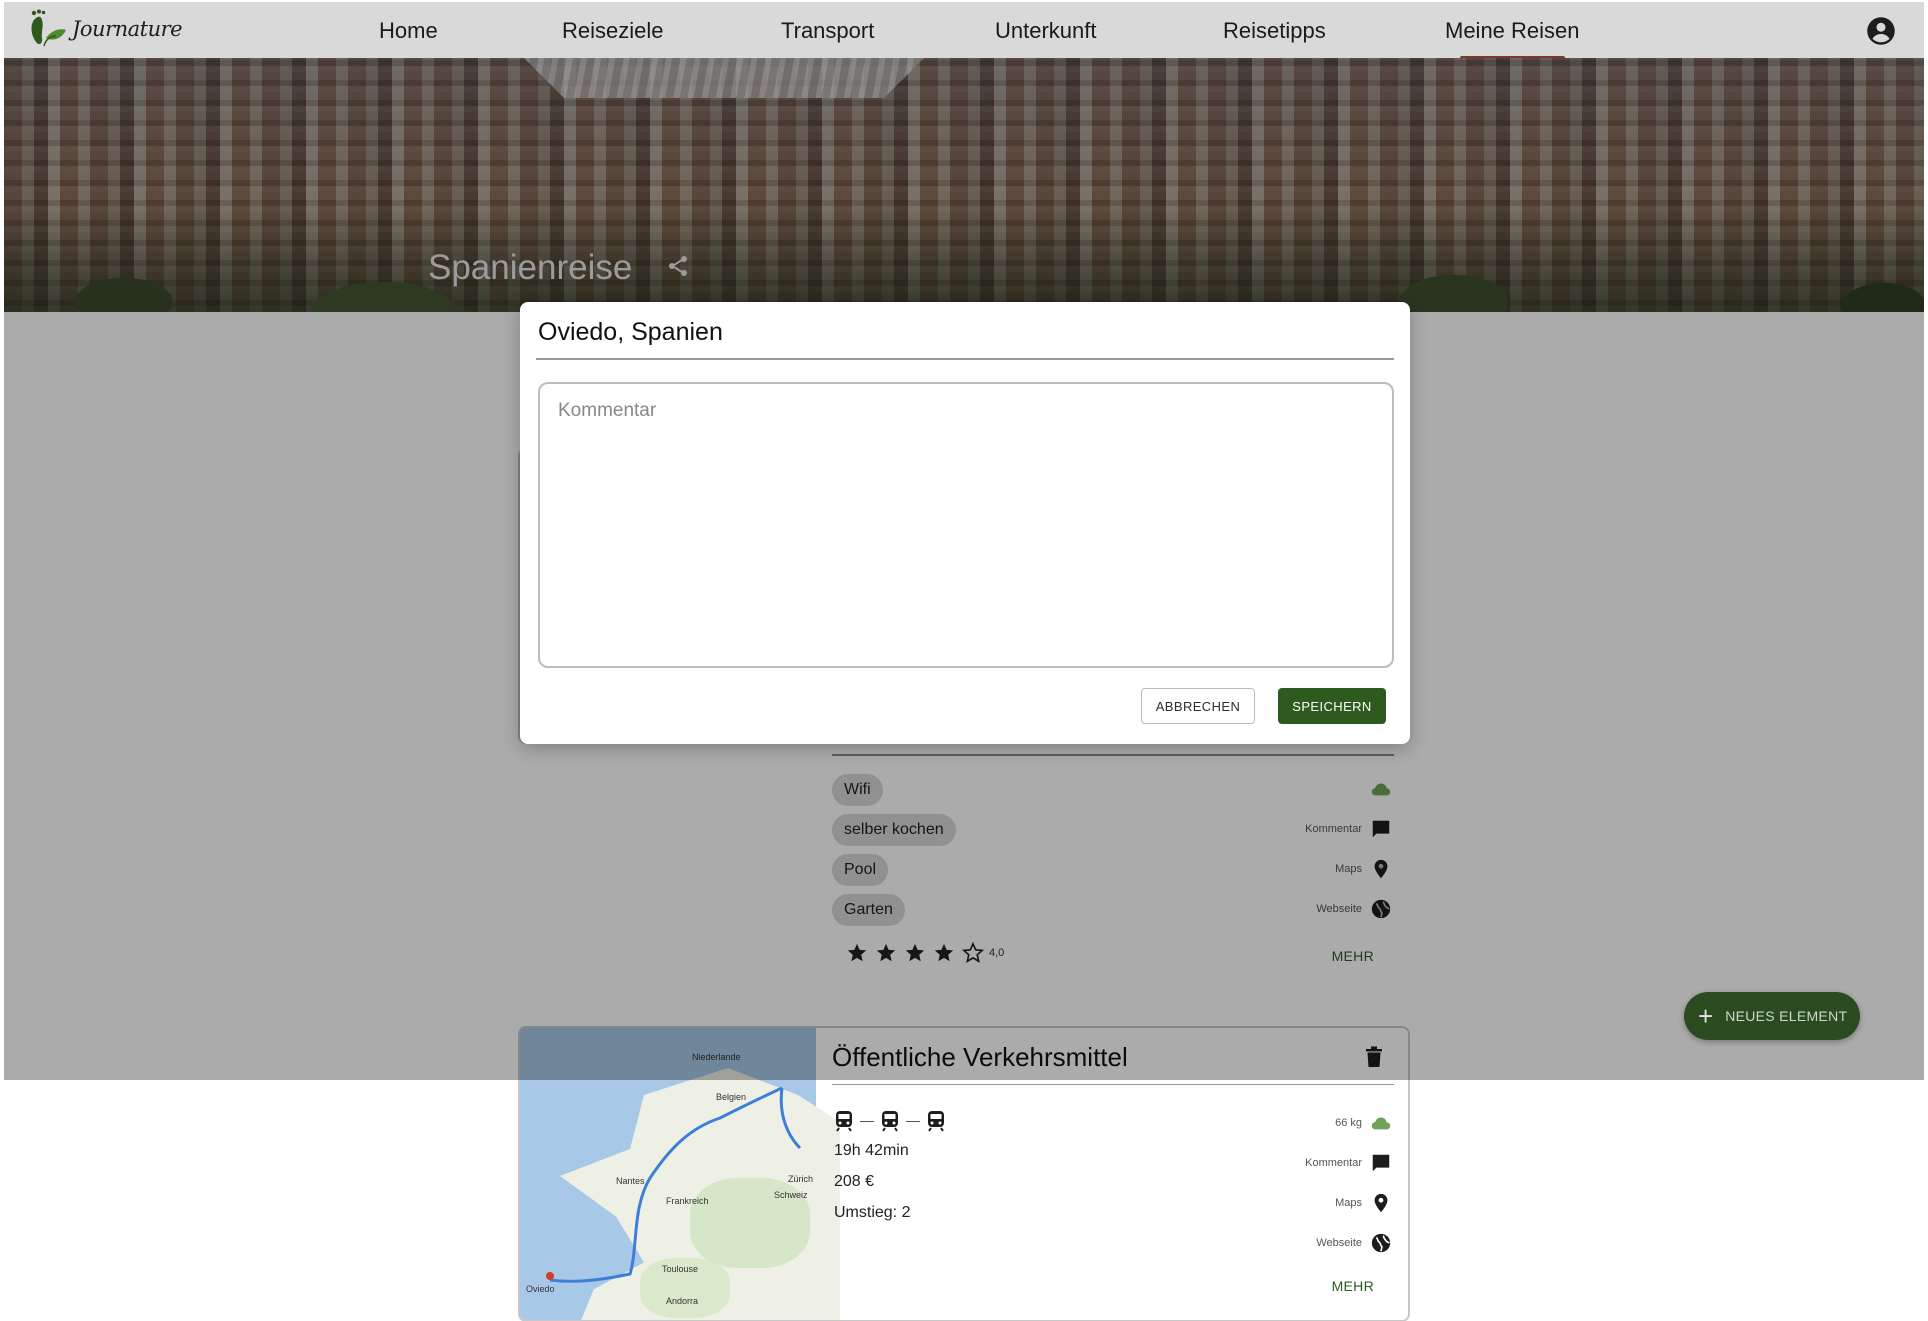 The image size is (1928, 1321). What do you see at coordinates (680, 1269) in the screenshot?
I see `map-label: Toulouse` at bounding box center [680, 1269].